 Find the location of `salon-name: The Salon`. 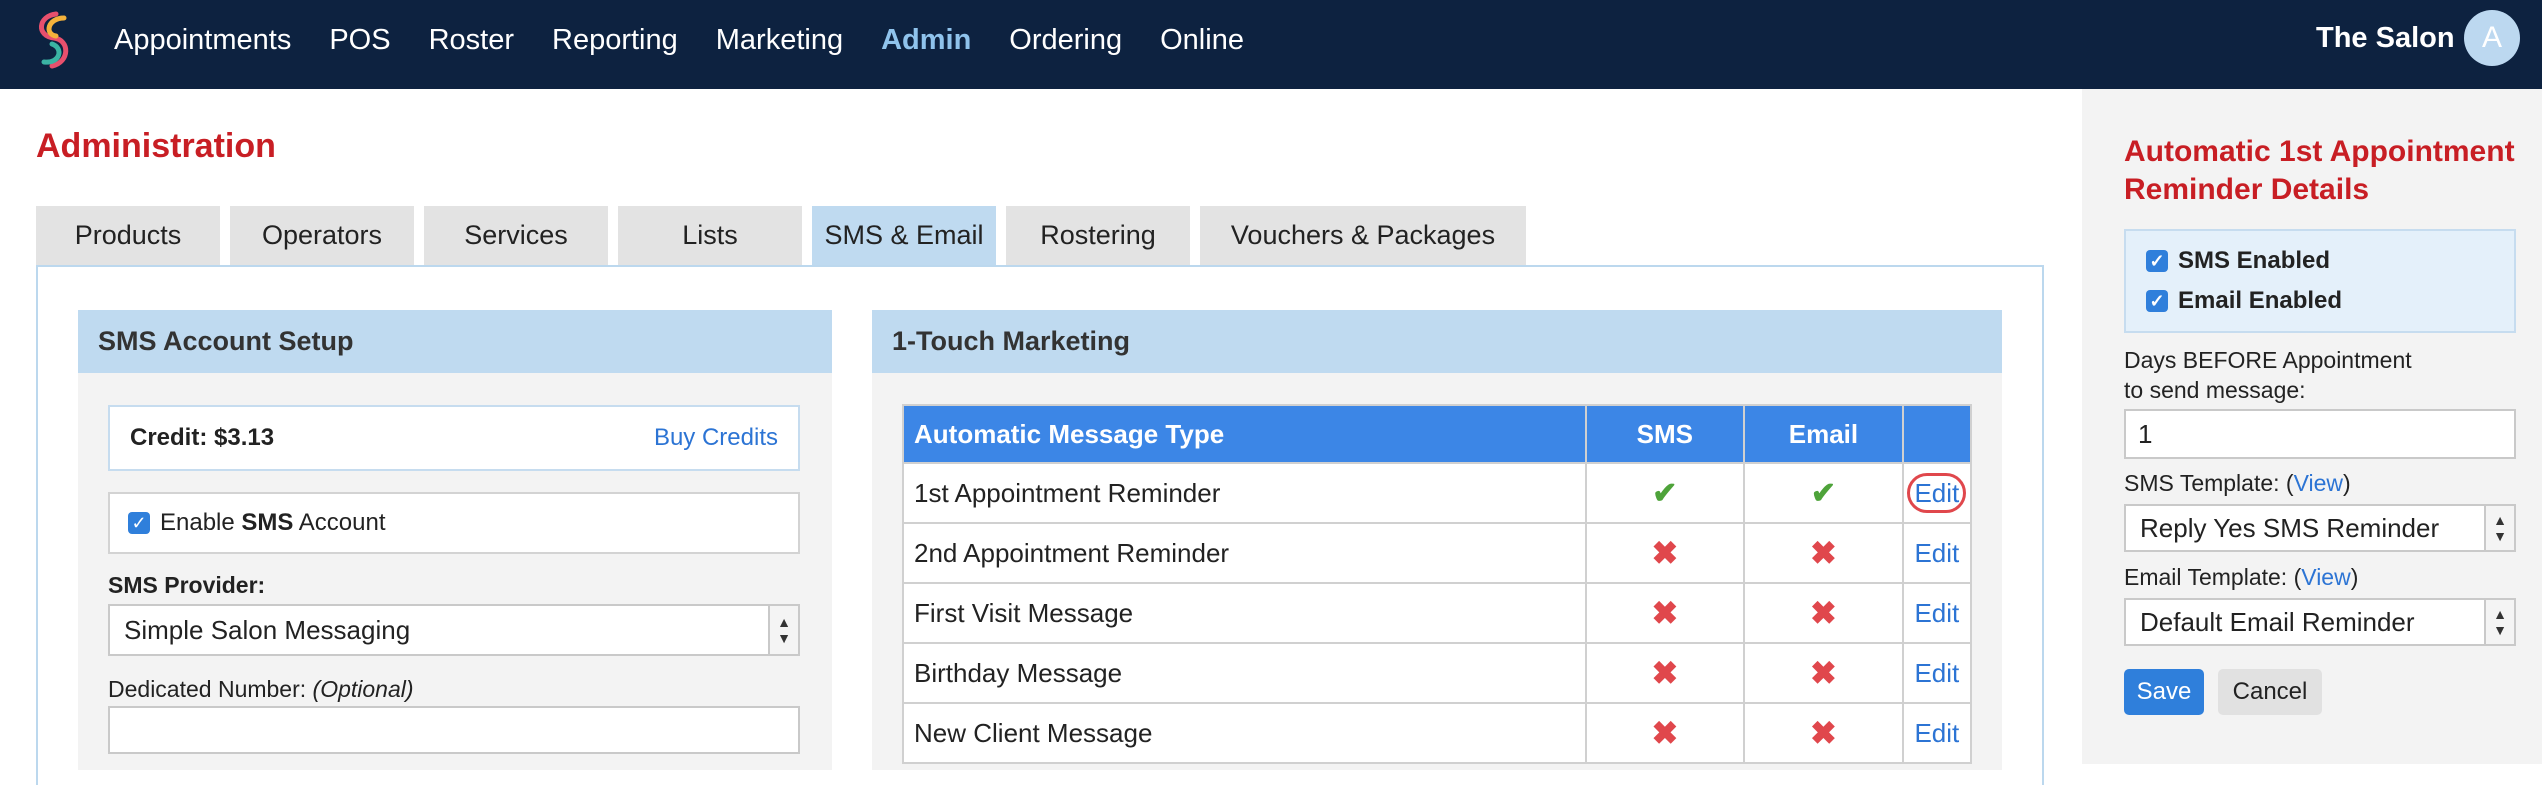

salon-name: The Salon is located at coordinates (2385, 38).